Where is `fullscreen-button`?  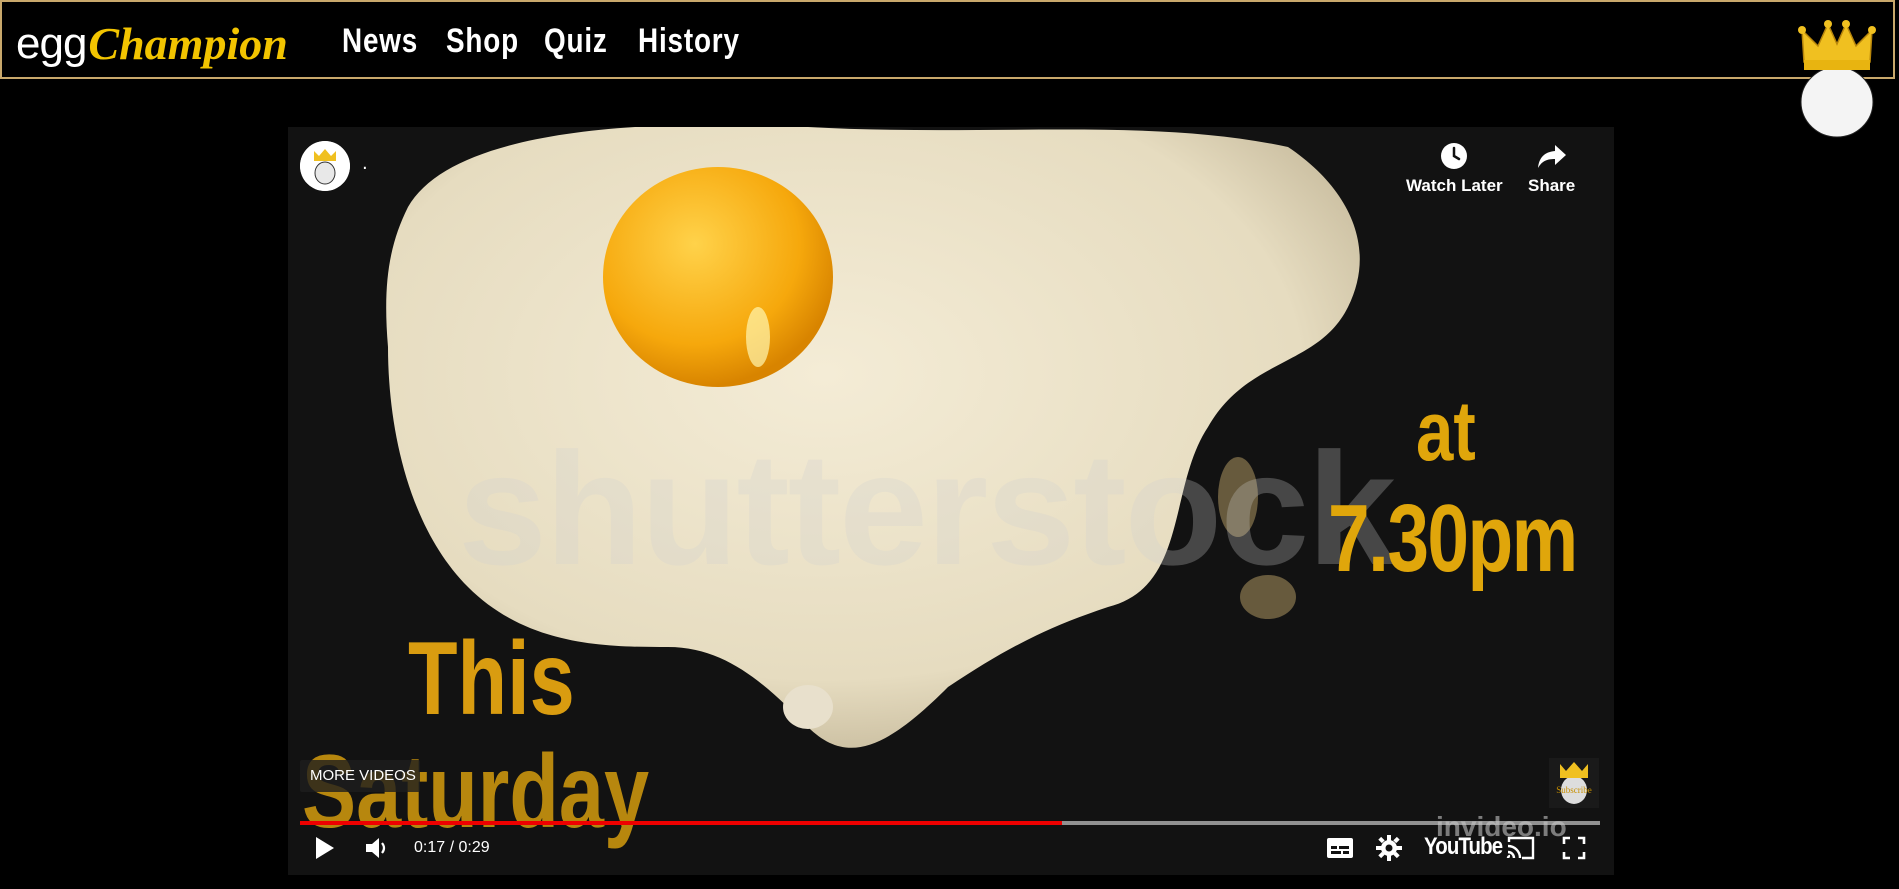
fullscreen-button is located at coordinates (1574, 848).